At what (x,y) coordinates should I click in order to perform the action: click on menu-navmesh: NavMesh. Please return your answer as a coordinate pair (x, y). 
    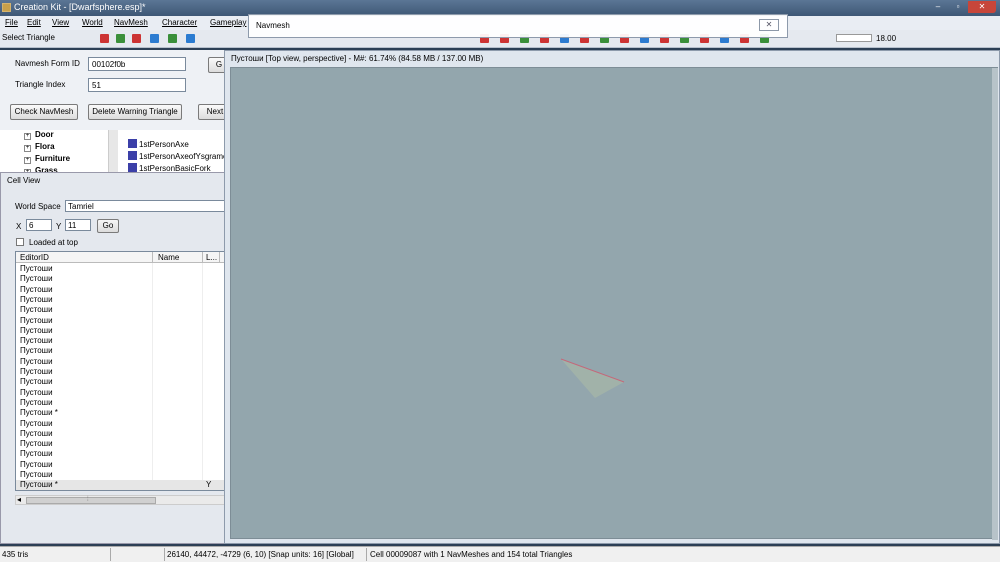
    Looking at the image, I should click on (131, 22).